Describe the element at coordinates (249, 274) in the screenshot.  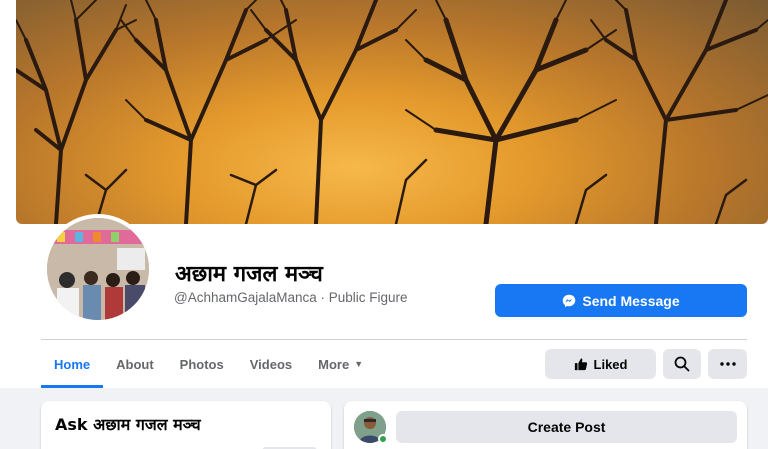
I see `page-title: अछाम गजल मञ्च` at that location.